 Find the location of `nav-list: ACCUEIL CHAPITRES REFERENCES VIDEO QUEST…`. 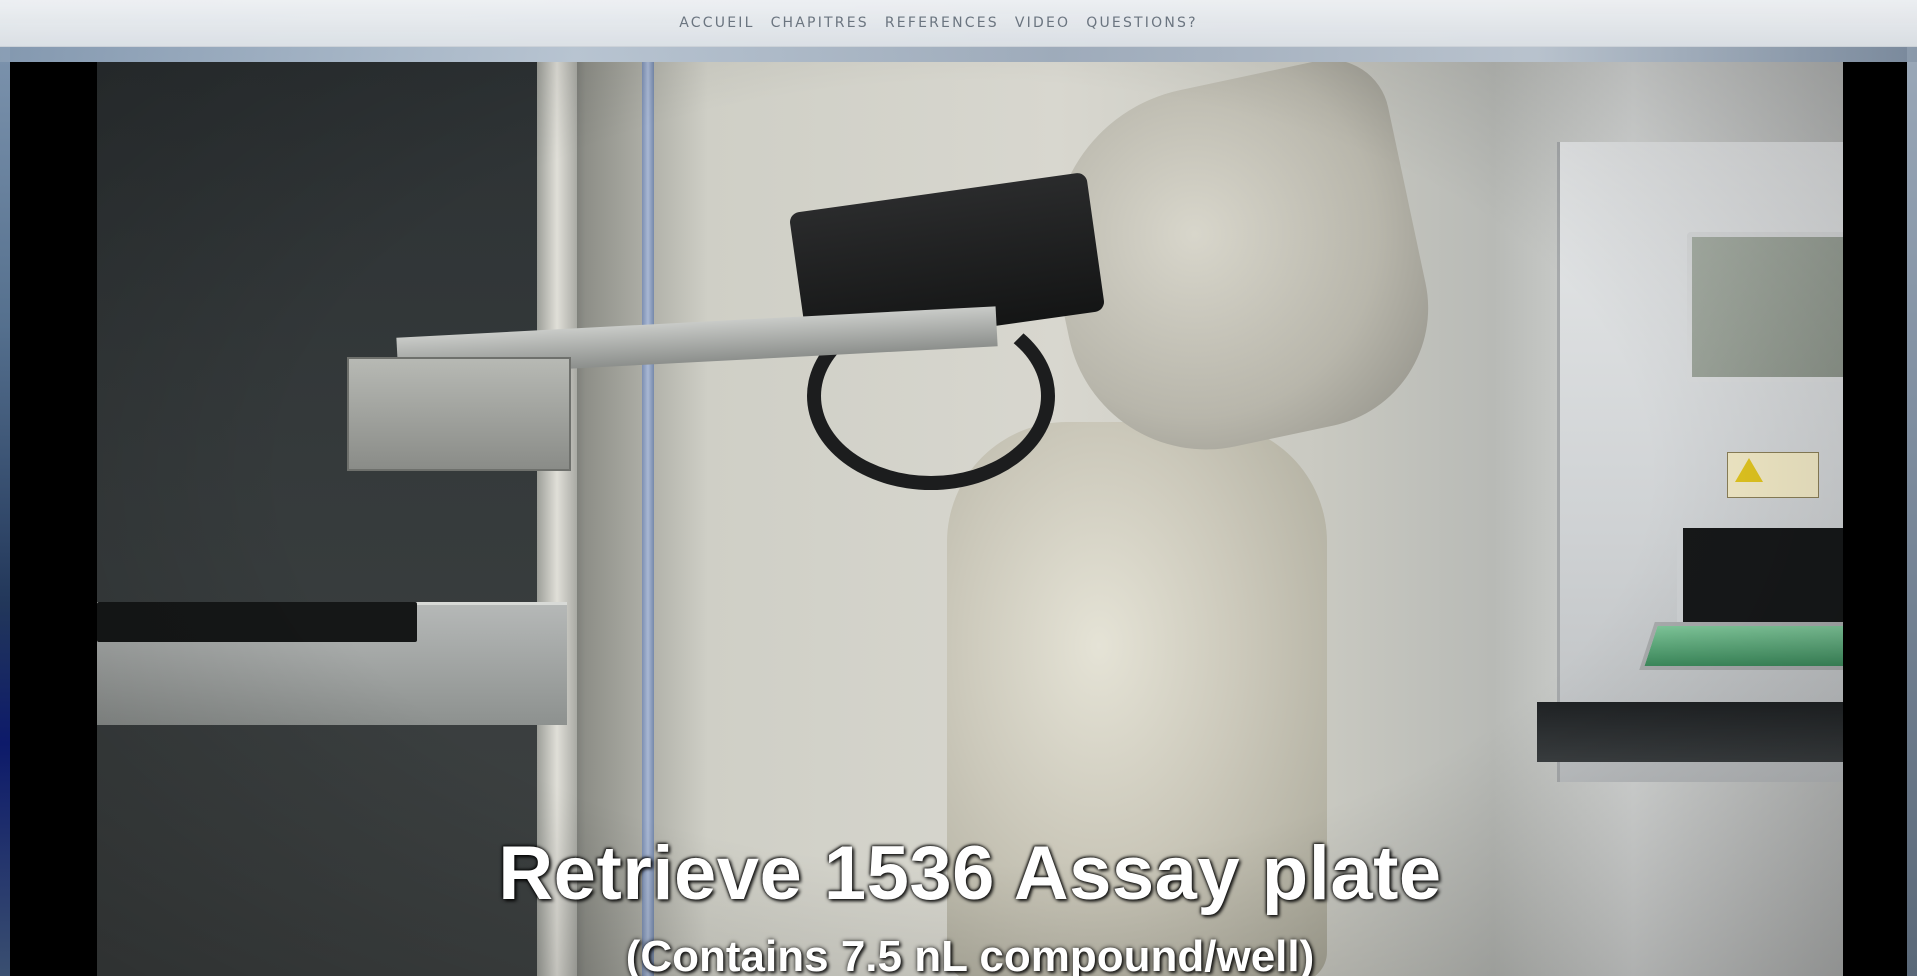

nav-list: ACCUEIL CHAPITRES REFERENCES VIDEO QUEST… is located at coordinates (938, 23).